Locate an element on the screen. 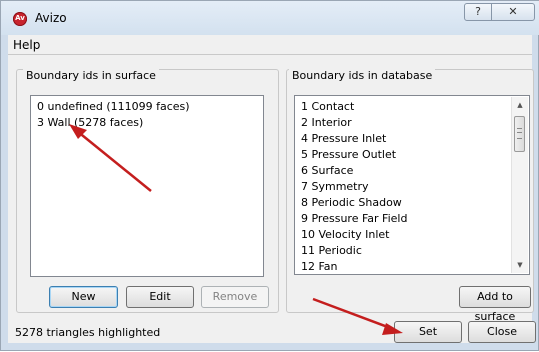 This screenshot has height=352, width=539. status-text: 5278 triangles highlighted is located at coordinates (88, 332).